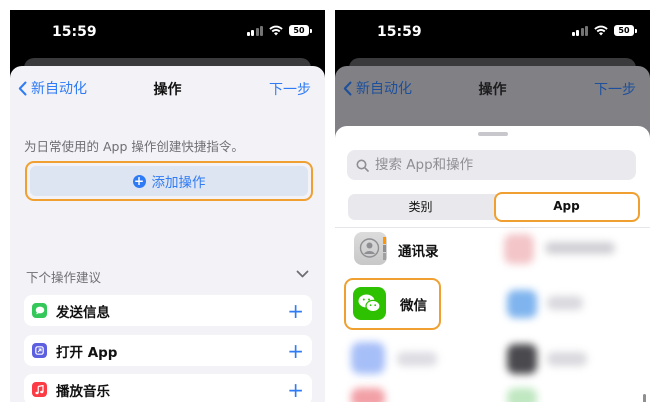 The image size is (660, 413). Describe the element at coordinates (168, 388) in the screenshot. I see `suggestion-play-music: 播放音乐 +` at that location.